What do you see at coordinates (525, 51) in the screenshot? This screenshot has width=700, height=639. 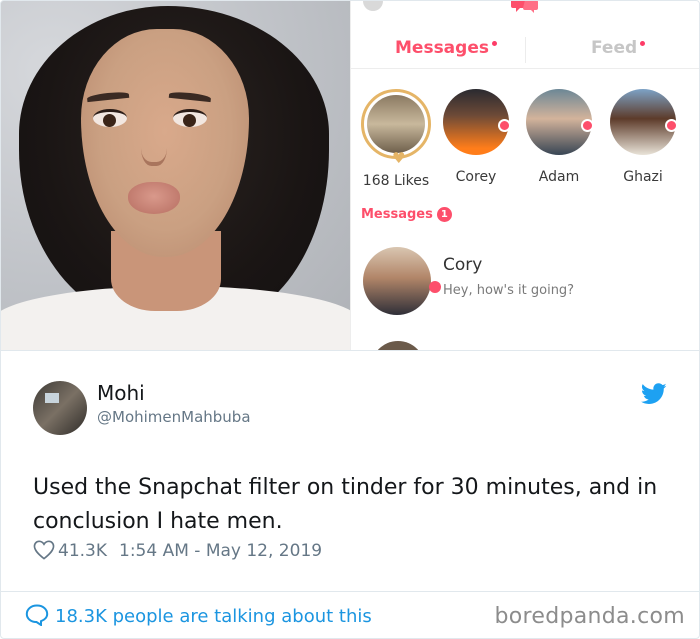 I see `tinder-tabs: Messages Feed` at bounding box center [525, 51].